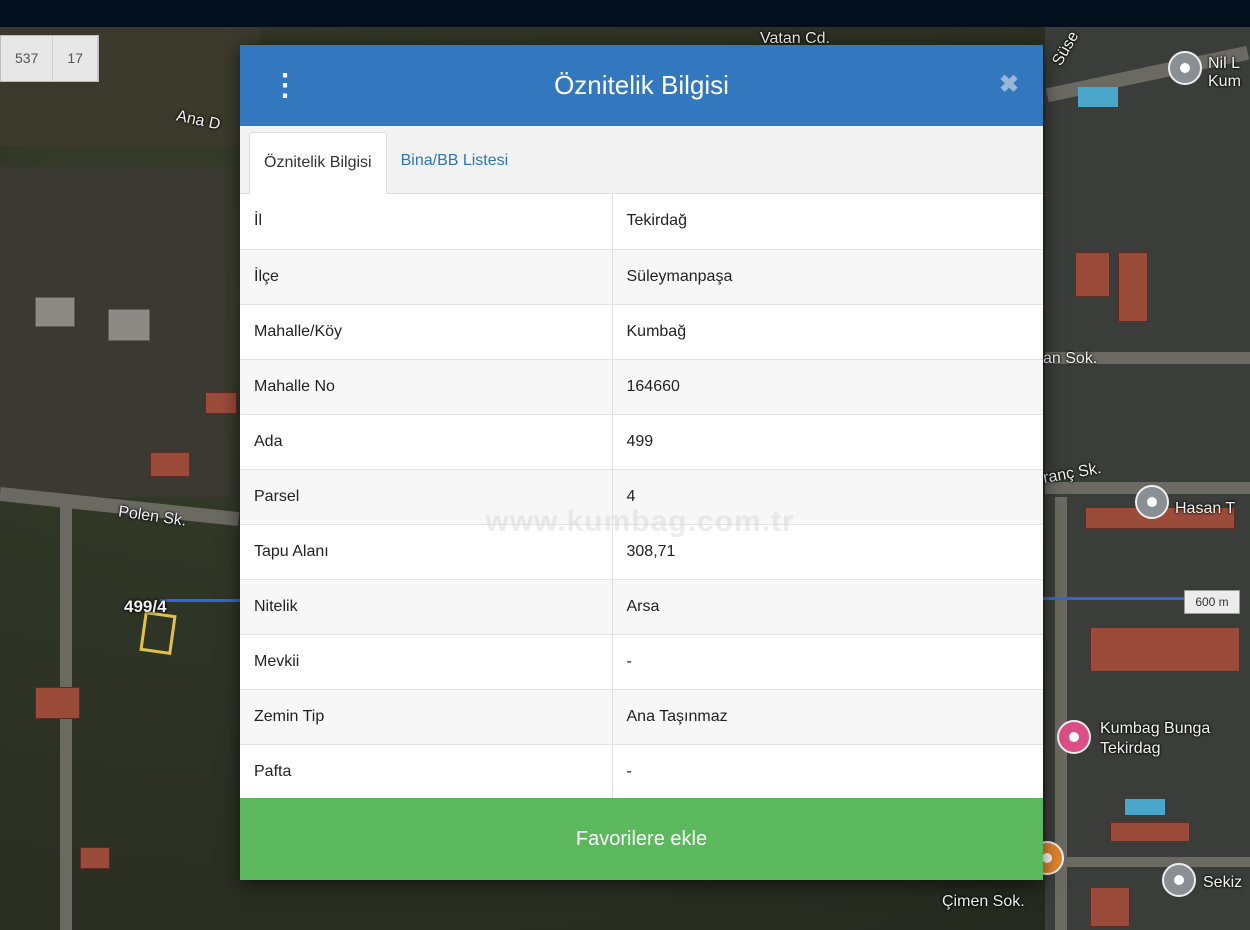 The height and width of the screenshot is (930, 1250). I want to click on attr-key: Parsel, so click(426, 497).